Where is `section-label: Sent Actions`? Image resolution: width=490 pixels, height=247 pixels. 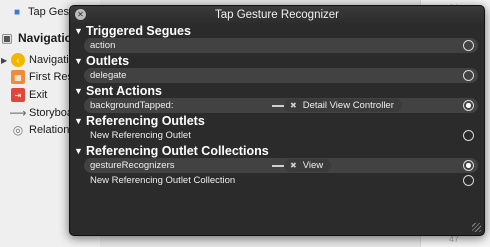 section-label: Sent Actions is located at coordinates (124, 90).